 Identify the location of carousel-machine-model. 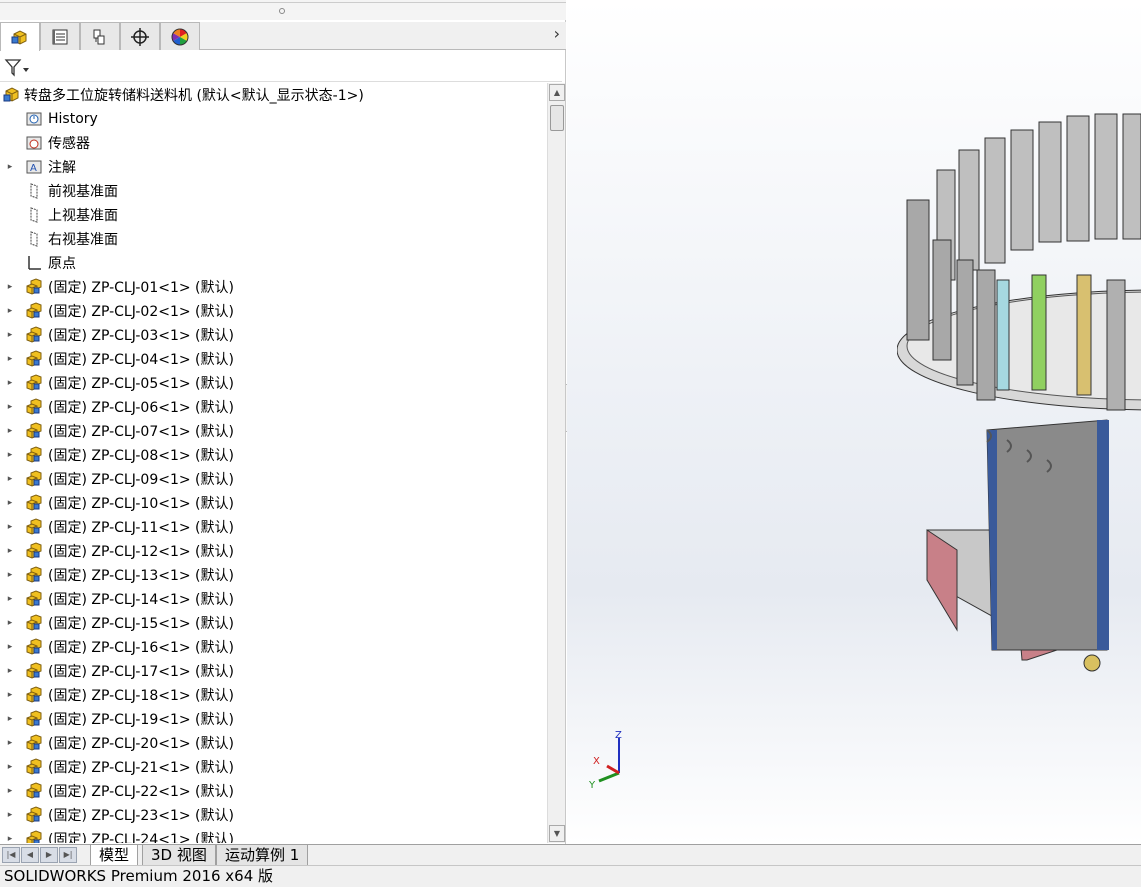
(1019, 392).